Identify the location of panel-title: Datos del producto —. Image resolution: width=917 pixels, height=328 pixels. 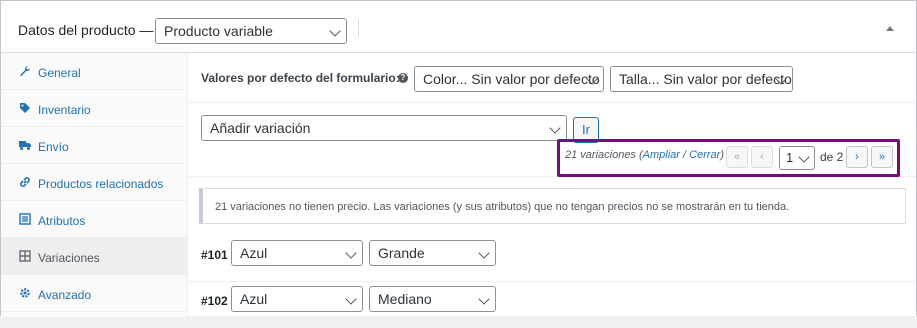
(86, 30).